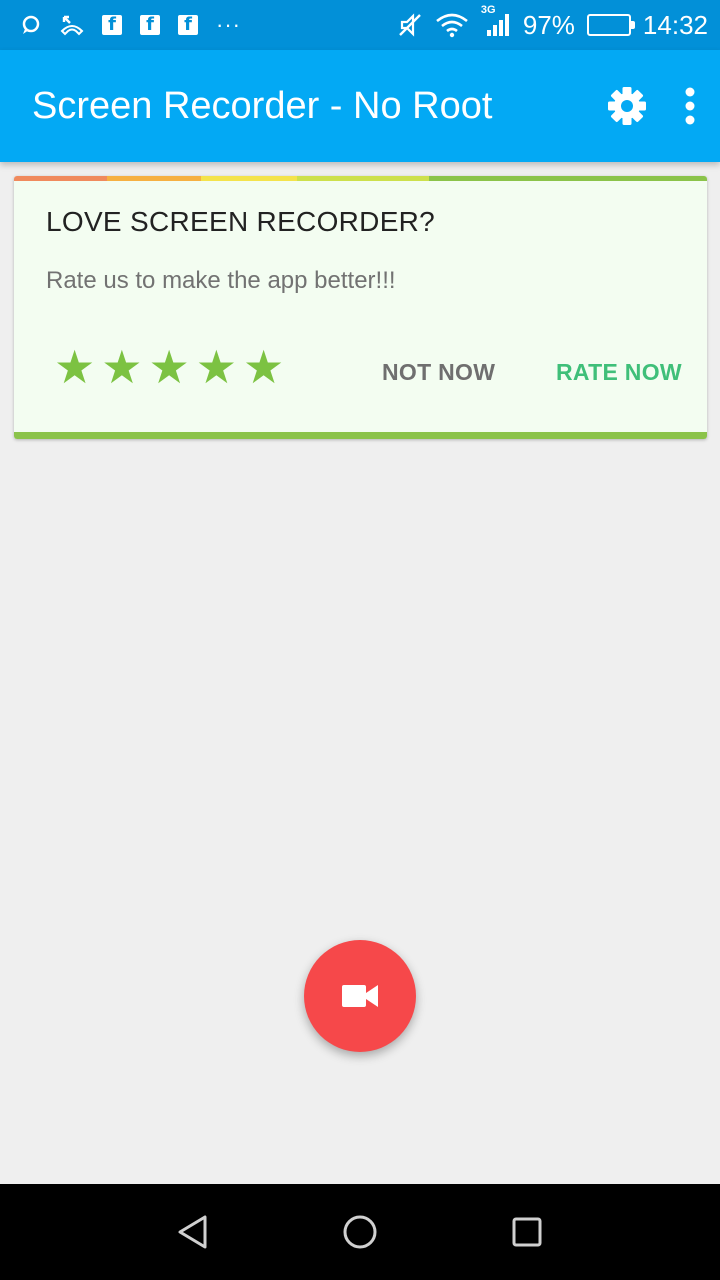 This screenshot has height=1280, width=720. I want to click on record-button, so click(360, 996).